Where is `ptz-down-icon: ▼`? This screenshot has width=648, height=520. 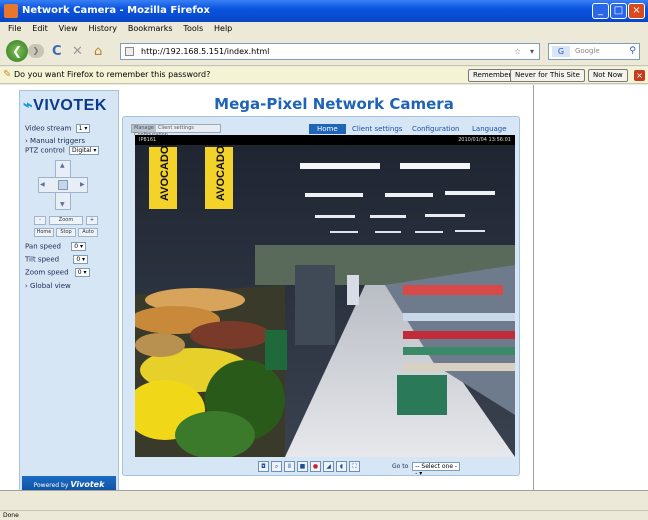 ptz-down-icon: ▼ is located at coordinates (62, 204).